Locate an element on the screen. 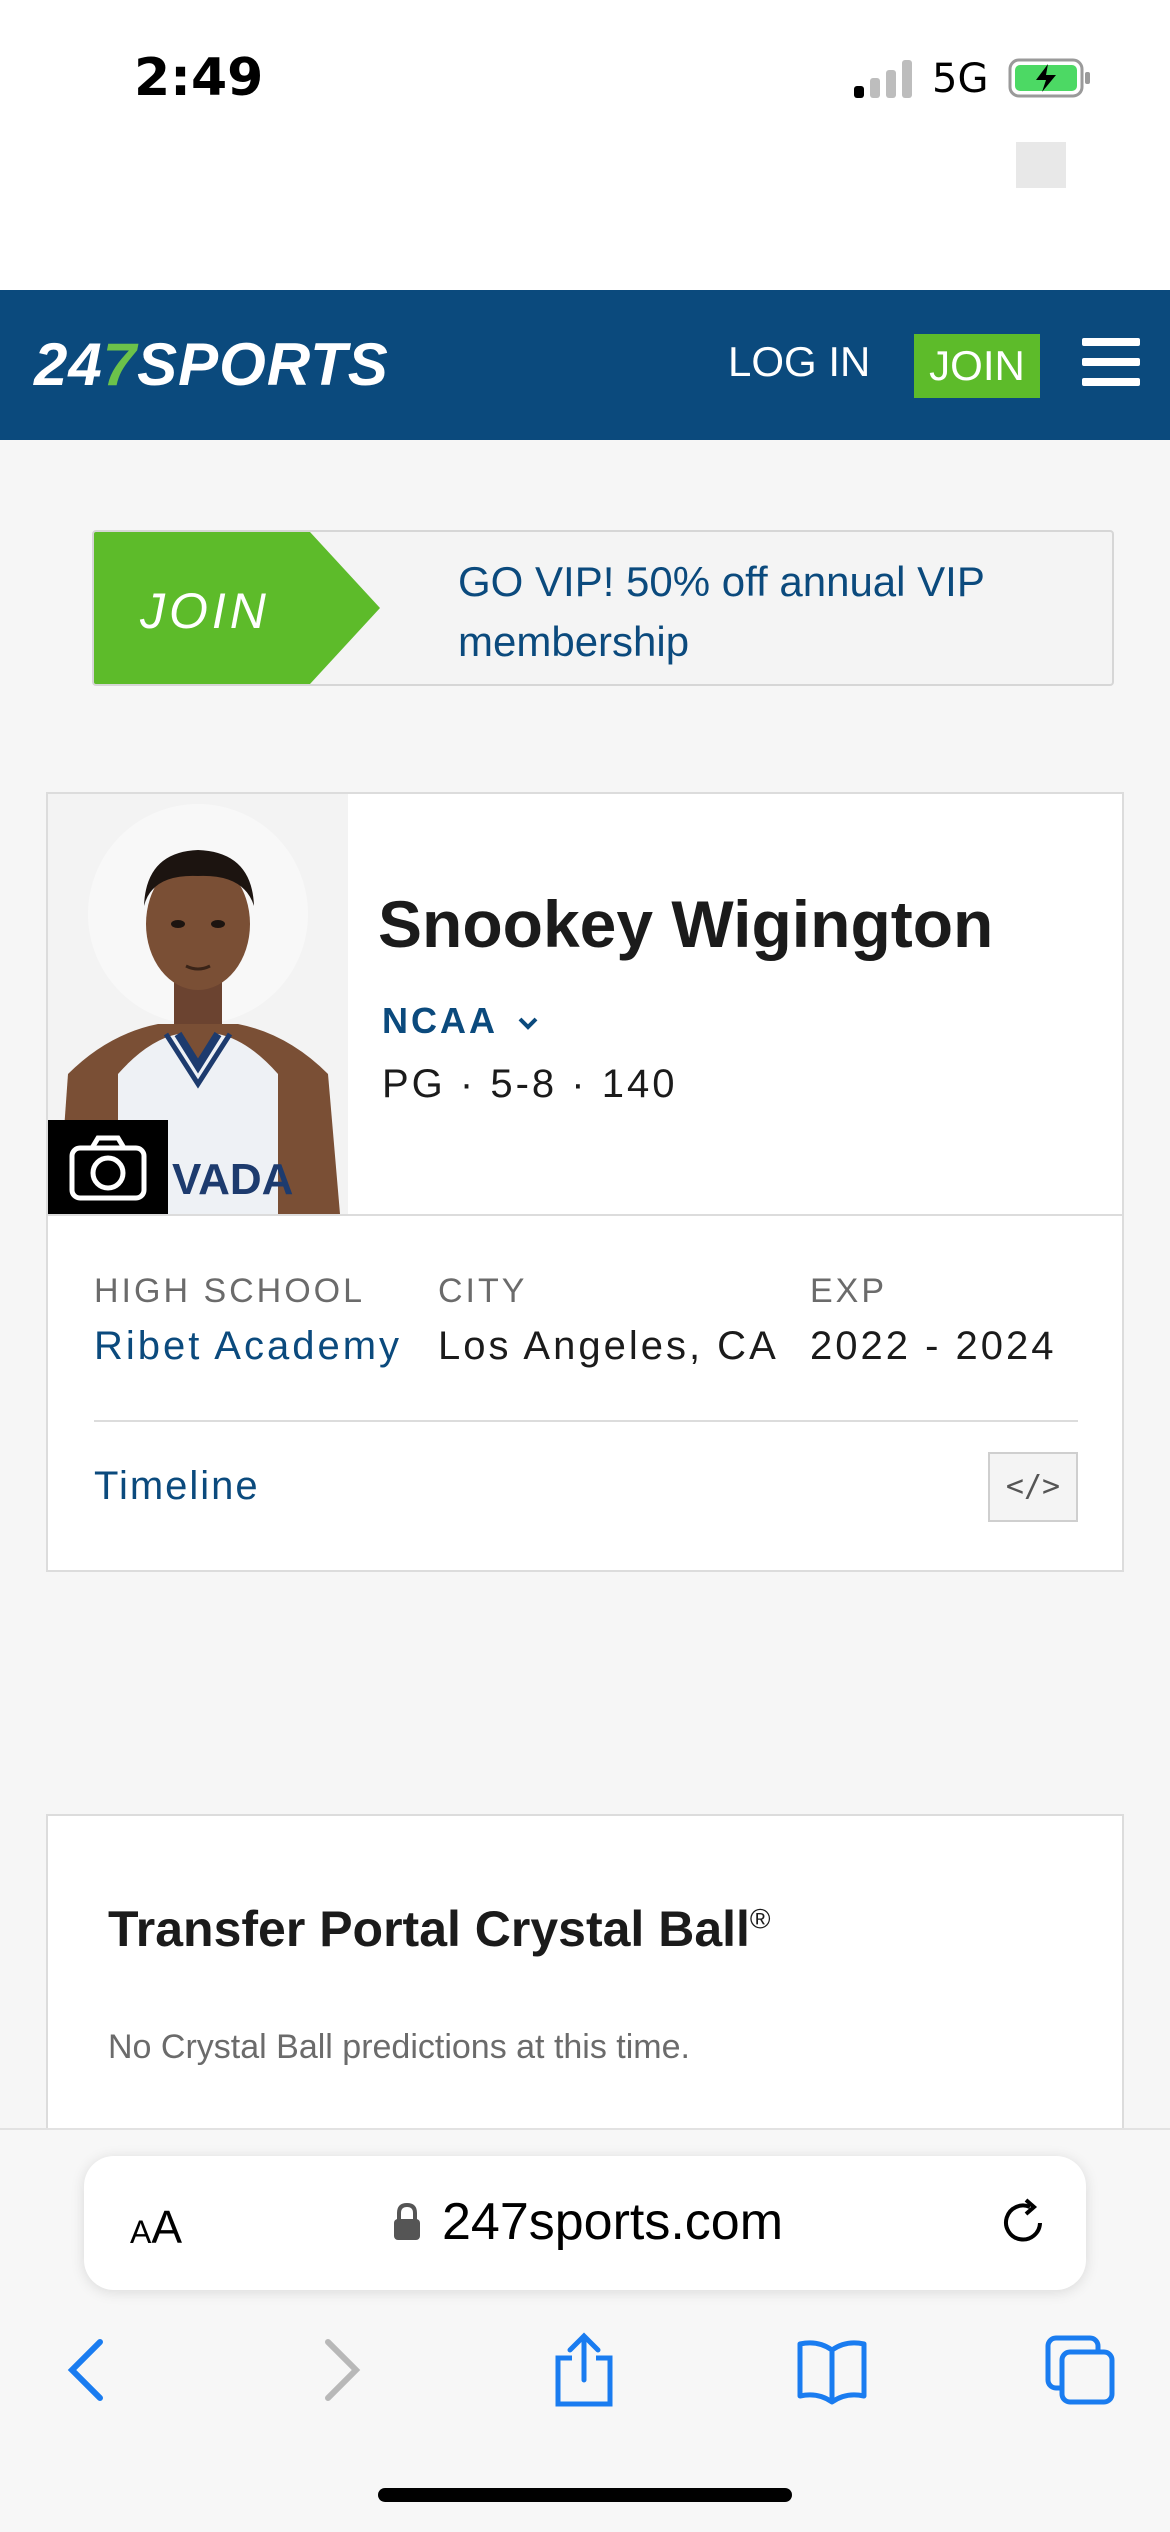 The width and height of the screenshot is (1170, 2532). vip-promo-text: GO VIP! 50% off annual VIP membership is located at coordinates (721, 611).